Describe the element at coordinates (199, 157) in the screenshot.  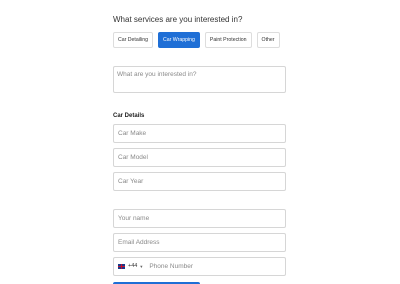
I see `car-model-field: Car Model` at that location.